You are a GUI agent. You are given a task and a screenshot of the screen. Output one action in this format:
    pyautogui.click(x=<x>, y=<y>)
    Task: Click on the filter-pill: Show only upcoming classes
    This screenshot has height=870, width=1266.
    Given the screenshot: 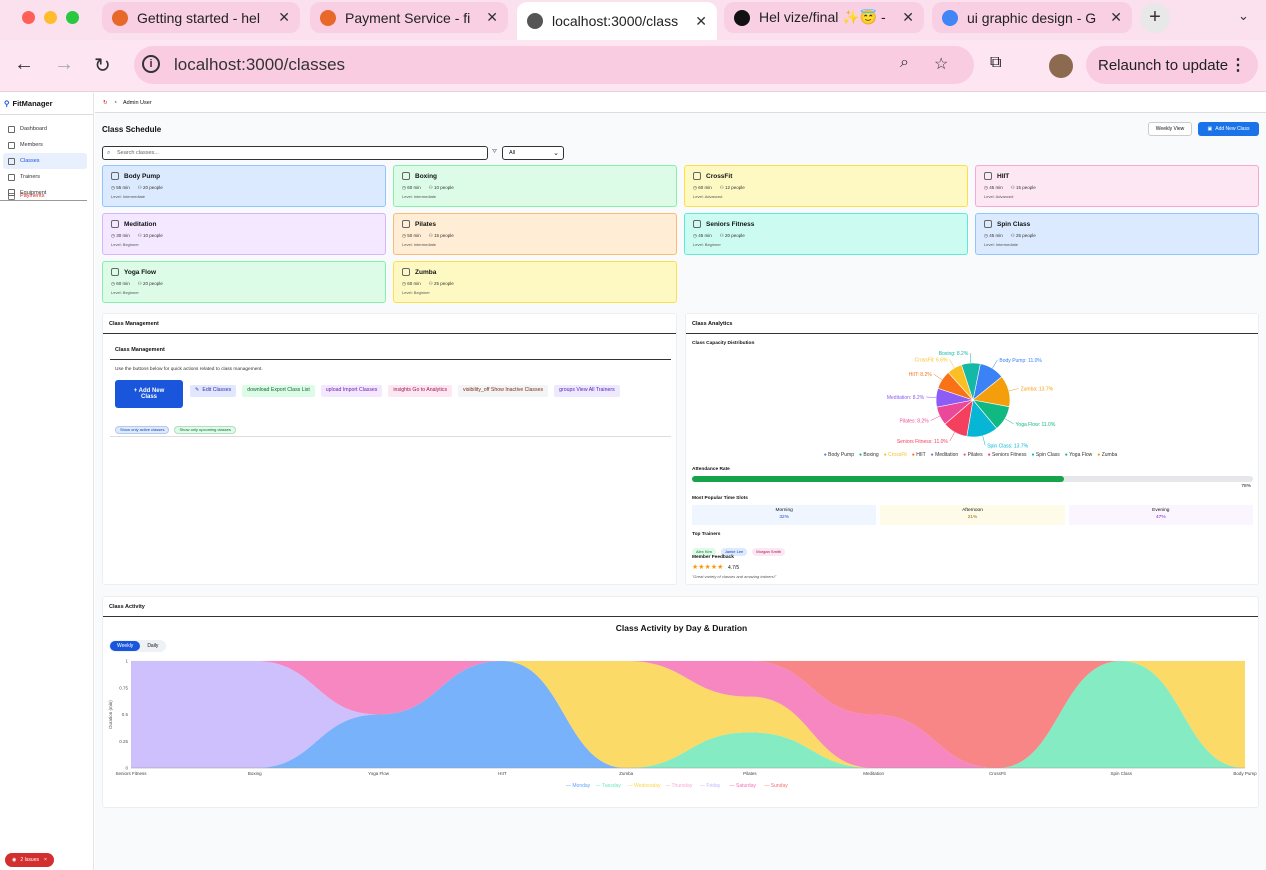 What is the action you would take?
    pyautogui.click(x=205, y=429)
    